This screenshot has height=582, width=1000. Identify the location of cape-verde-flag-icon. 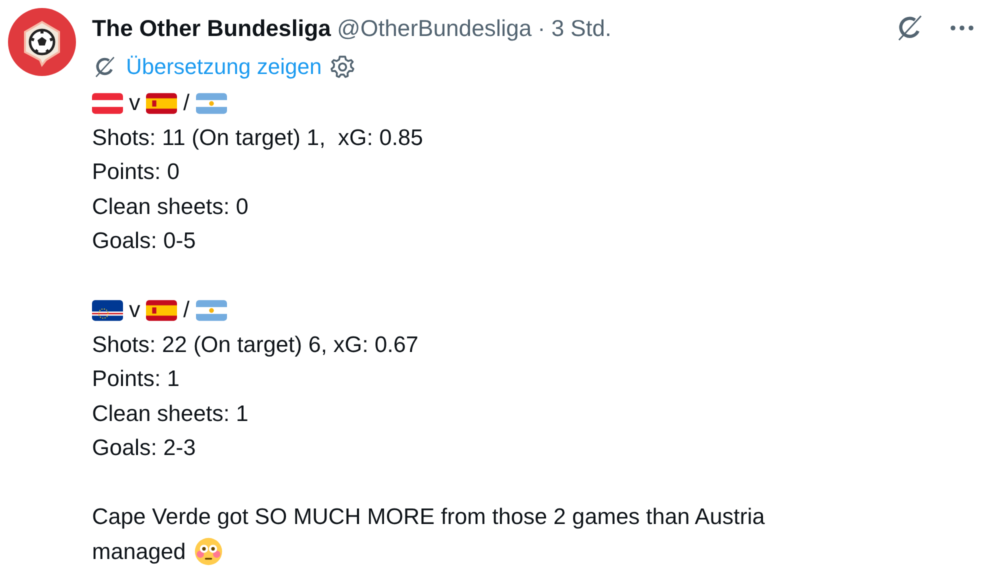
(107, 310).